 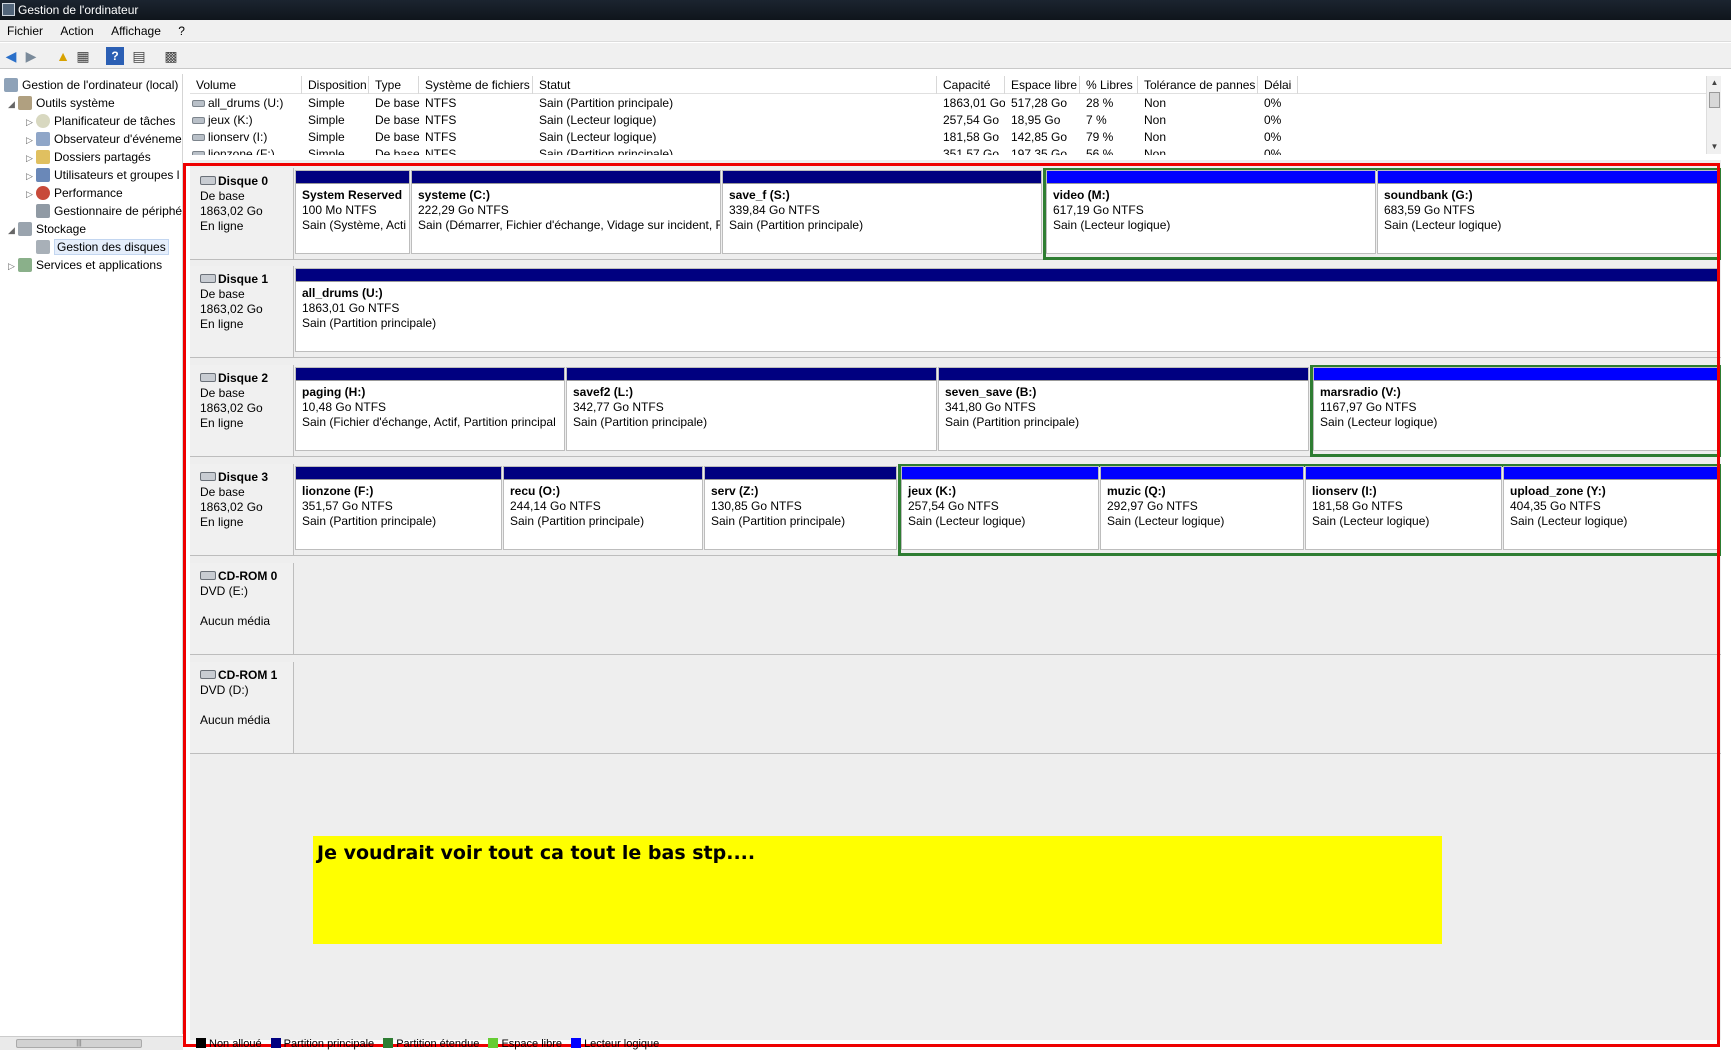 I want to click on column-header-free-space: Espace libre, so click(x=1042, y=85).